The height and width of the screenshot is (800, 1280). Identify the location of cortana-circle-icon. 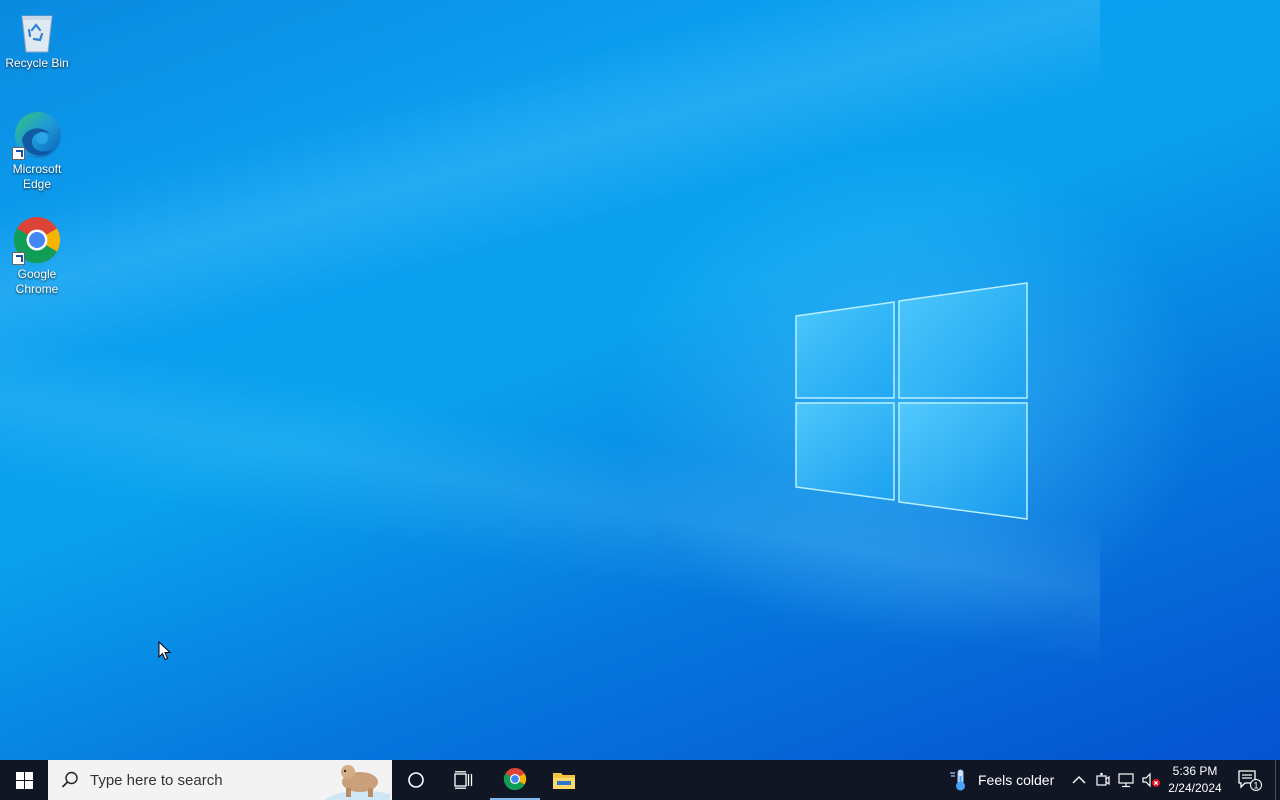
(416, 780).